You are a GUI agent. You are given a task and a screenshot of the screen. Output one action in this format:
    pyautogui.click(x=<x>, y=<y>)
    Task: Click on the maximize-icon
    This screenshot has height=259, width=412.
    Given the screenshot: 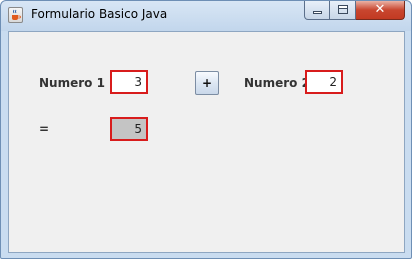 What is the action you would take?
    pyautogui.click(x=343, y=9)
    